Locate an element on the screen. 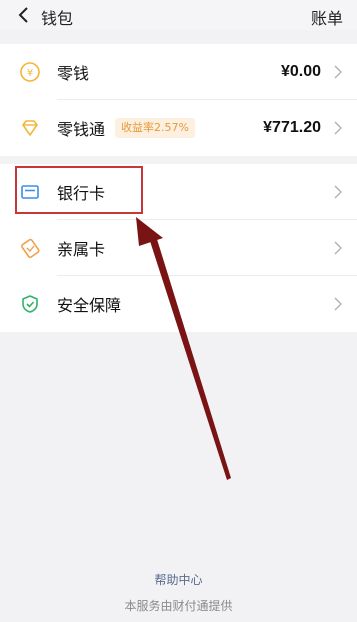  family-card-label: 亲属卡 is located at coordinates (81, 249).